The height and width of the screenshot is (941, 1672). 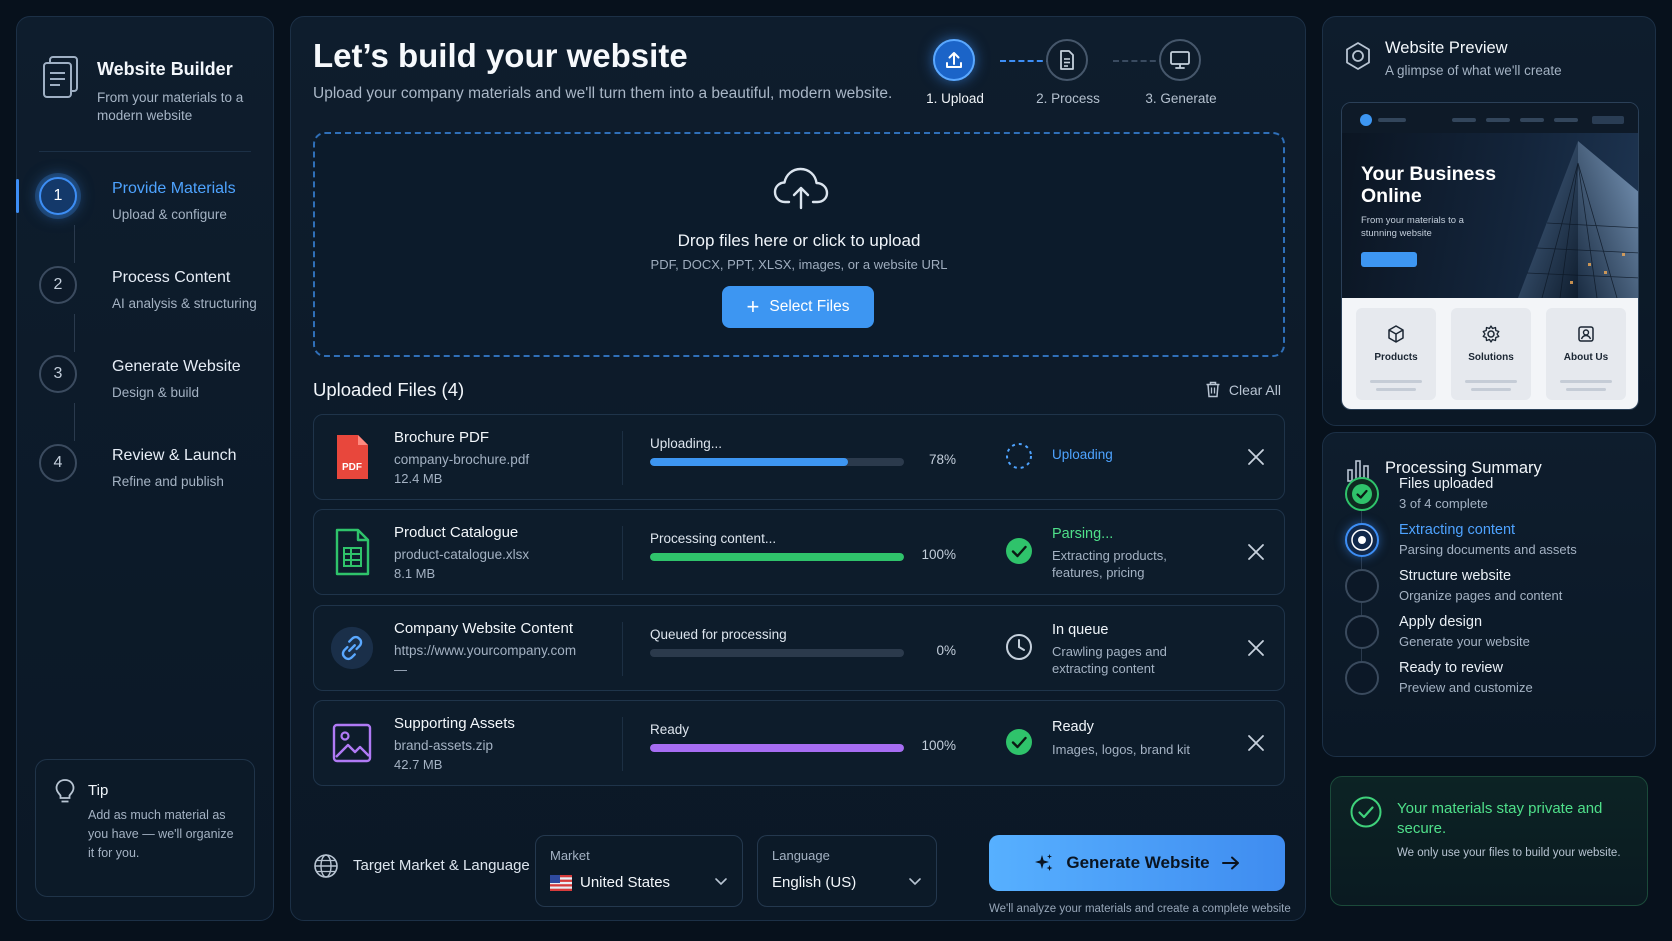 I want to click on clear-all-label: Clear All, so click(x=1254, y=389).